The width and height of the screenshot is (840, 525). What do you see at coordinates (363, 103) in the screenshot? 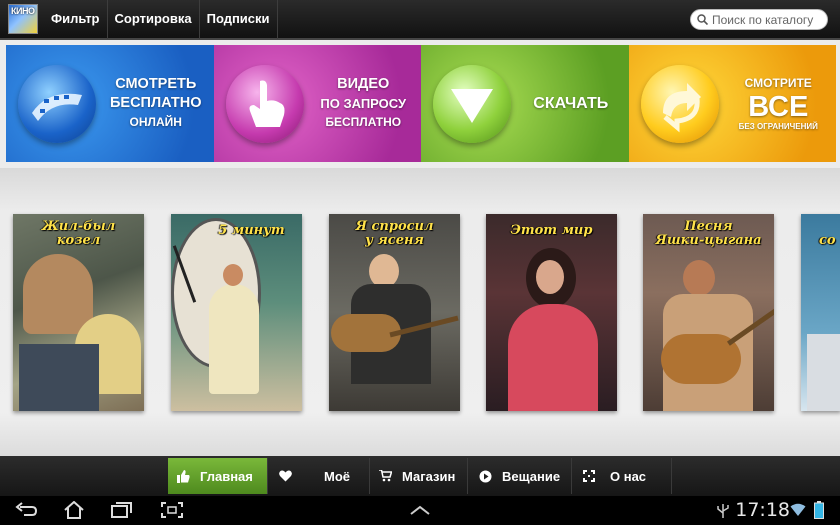
I see `banner-line: ПО ЗАПРОСУ` at bounding box center [363, 103].